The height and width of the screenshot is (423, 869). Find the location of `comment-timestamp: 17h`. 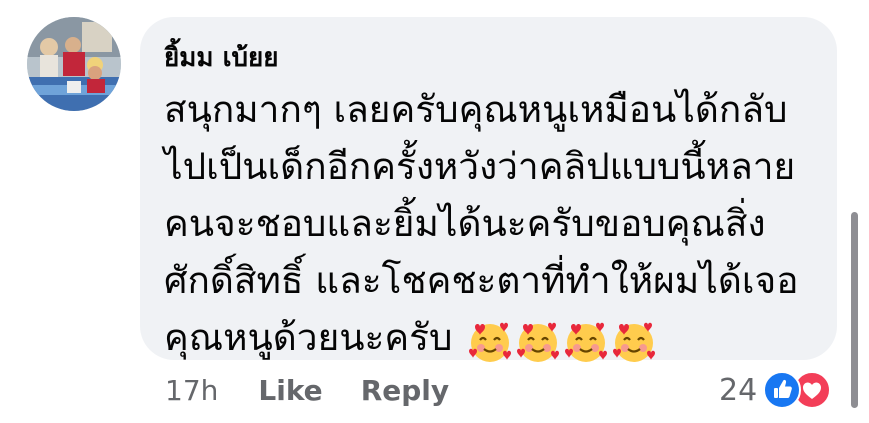

comment-timestamp: 17h is located at coordinates (191, 390).